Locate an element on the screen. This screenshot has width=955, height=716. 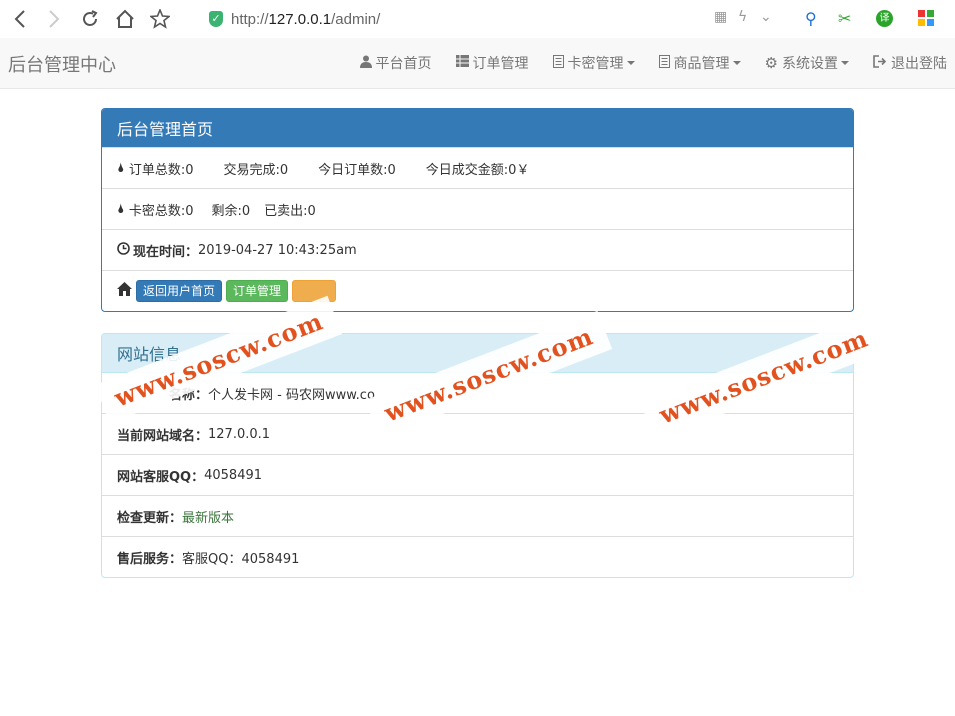
nav-menu: 平台首页 订单管理 卡密管理 商品管理 ⚙ 系统设置 退出登陆 is located at coordinates (651, 63).